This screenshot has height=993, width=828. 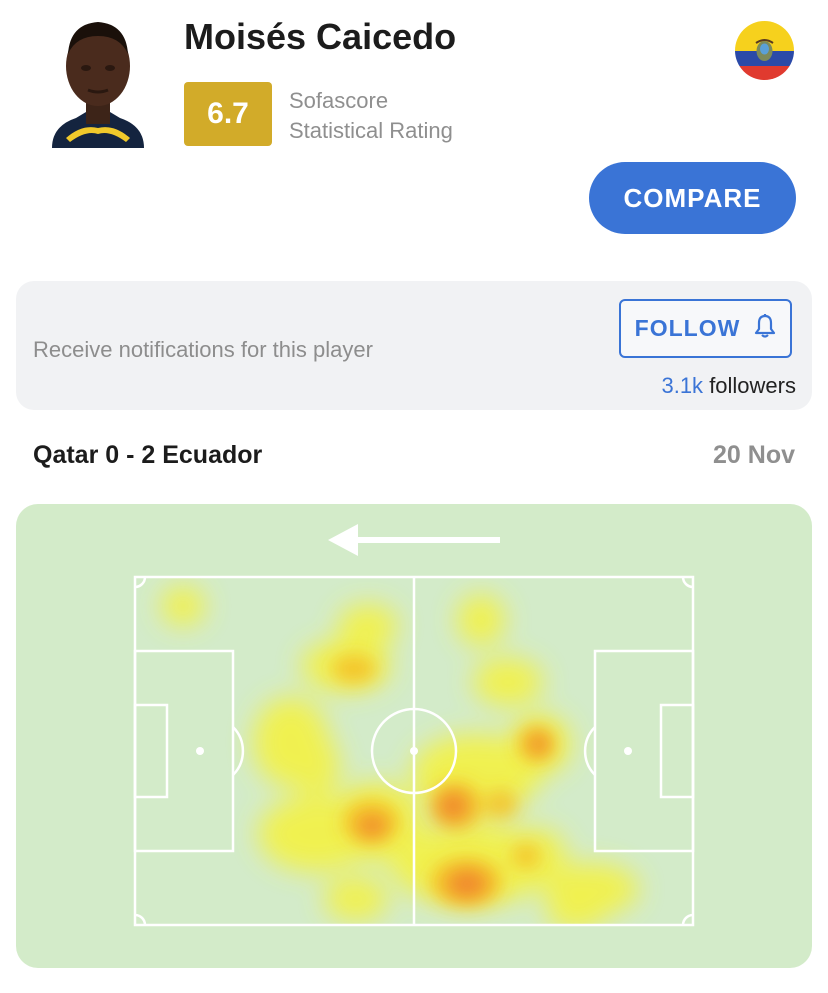 What do you see at coordinates (371, 130) in the screenshot?
I see `rating-source-description: Statistical Rating` at bounding box center [371, 130].